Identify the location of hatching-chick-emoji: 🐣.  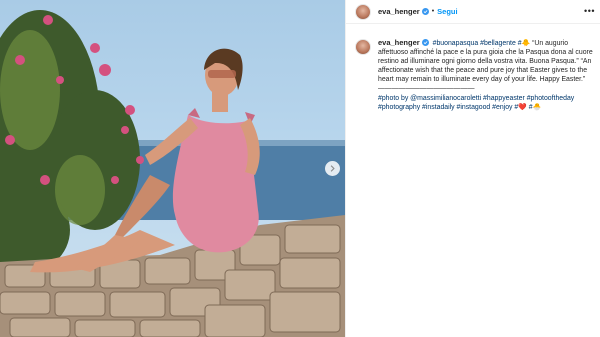
(537, 107).